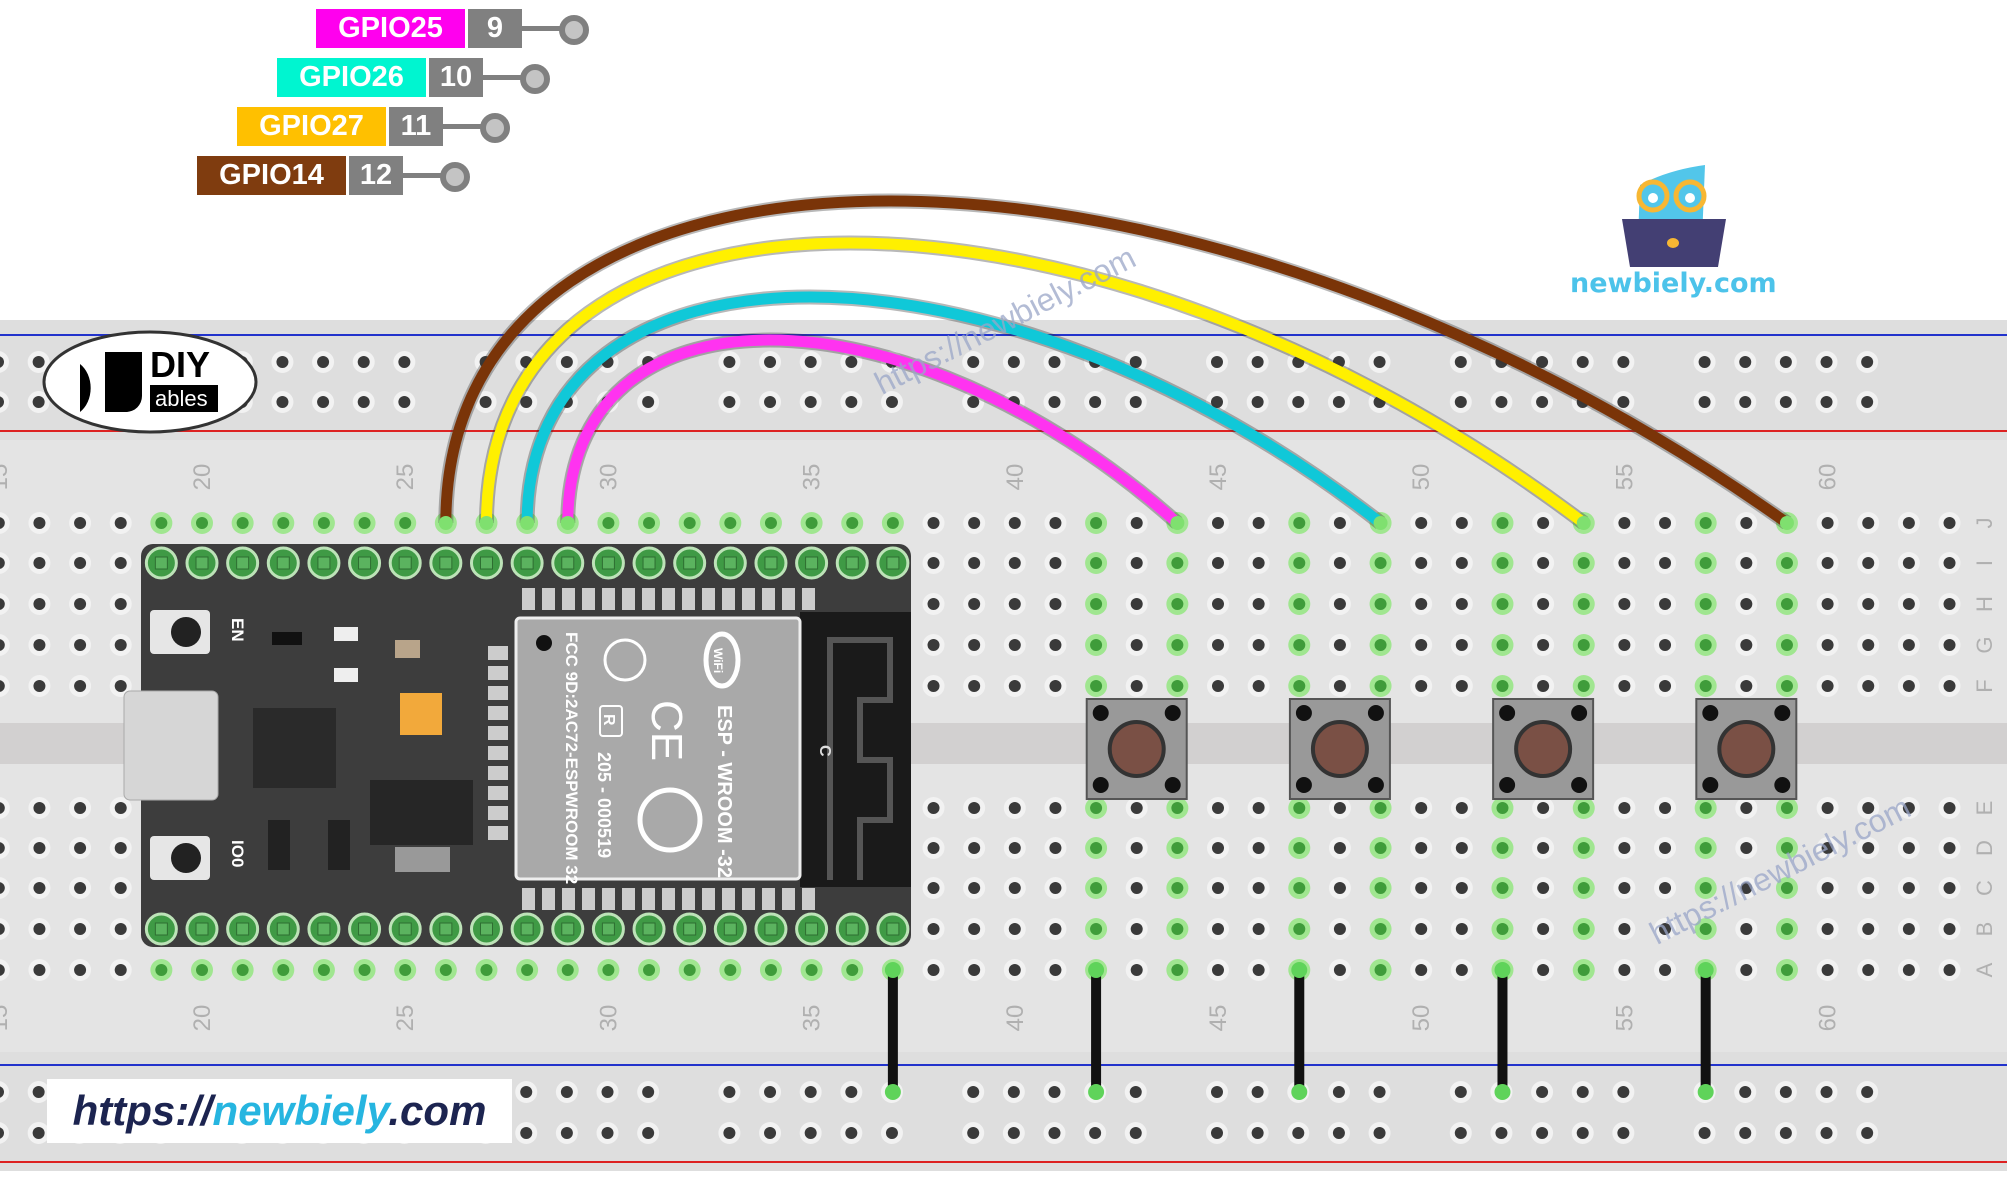 This screenshot has width=2007, height=1184. What do you see at coordinates (279, 1111) in the screenshot?
I see `url-banner: https://newbiely.com` at bounding box center [279, 1111].